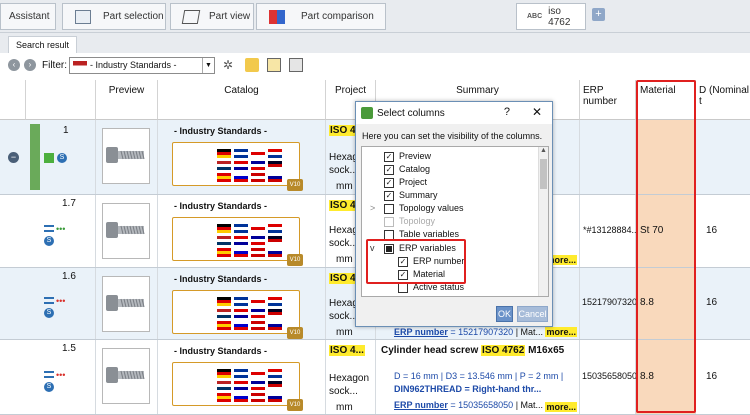  Describe the element at coordinates (242, 100) in the screenshot. I see `header-catalog: Catalog` at that location.